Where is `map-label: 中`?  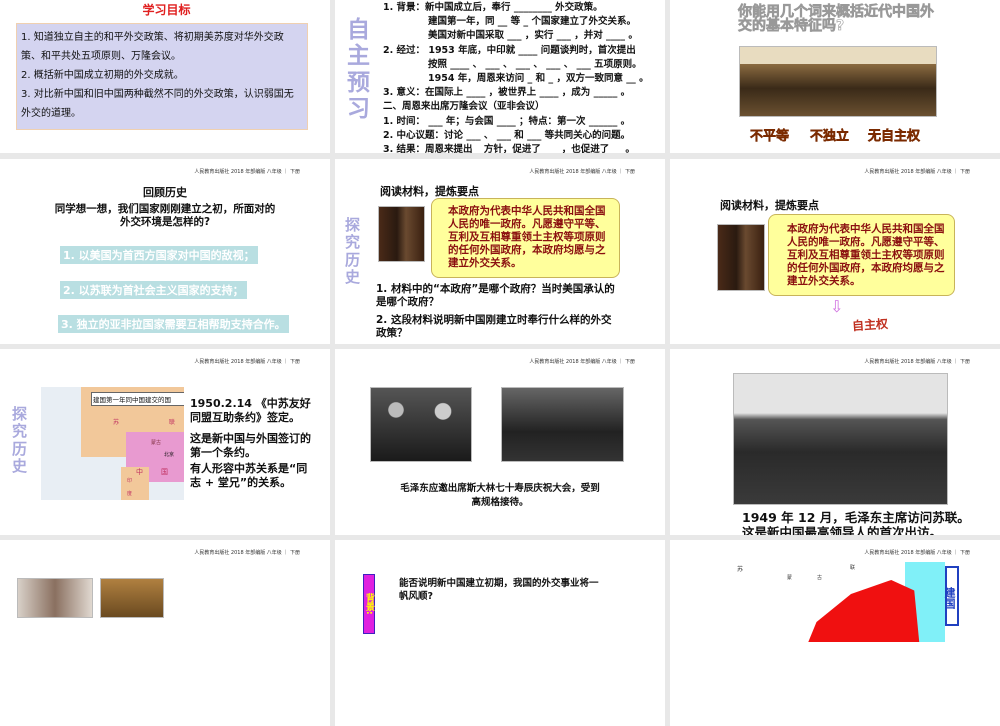
map-label: 中 is located at coordinates (139, 472).